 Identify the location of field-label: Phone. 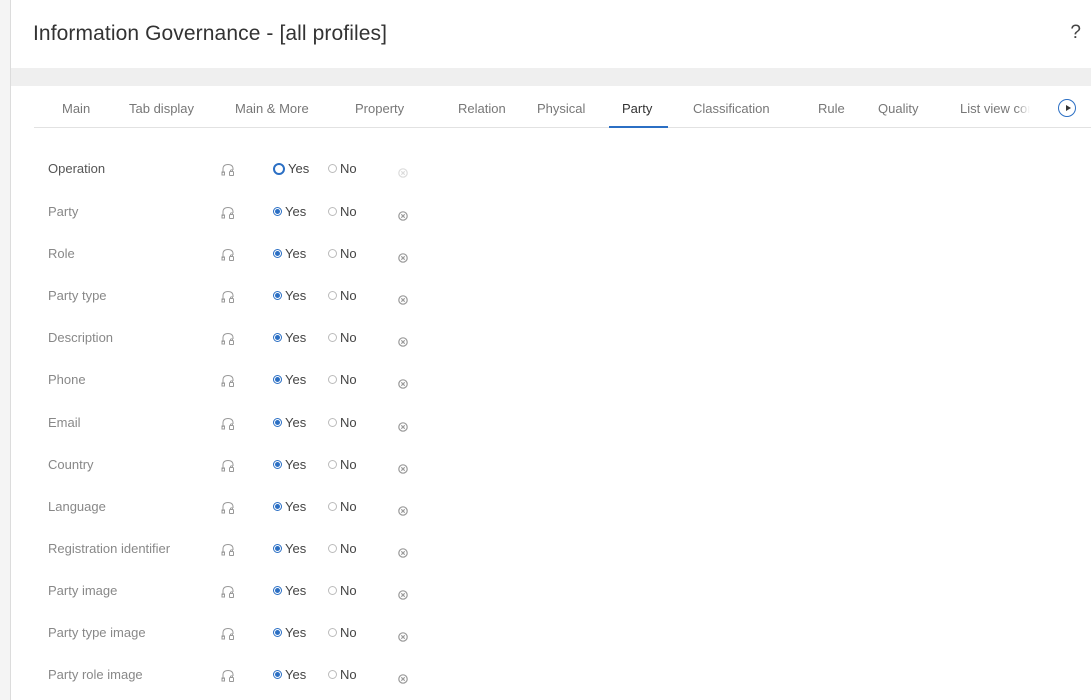
(67, 379).